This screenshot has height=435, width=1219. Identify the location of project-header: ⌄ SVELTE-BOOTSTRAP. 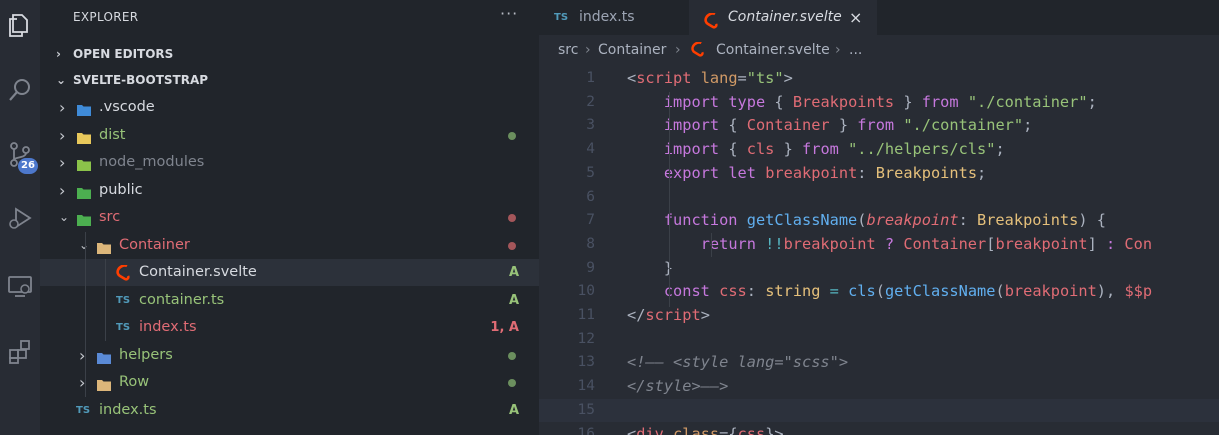
(289, 80).